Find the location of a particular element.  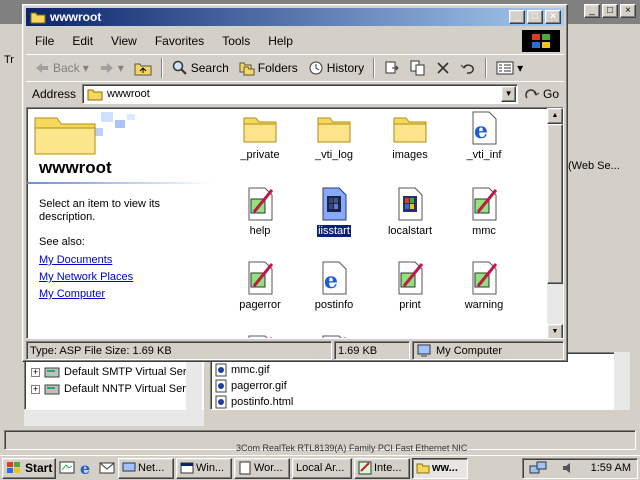

caption-buttons: _ □ × is located at coordinates (535, 17).